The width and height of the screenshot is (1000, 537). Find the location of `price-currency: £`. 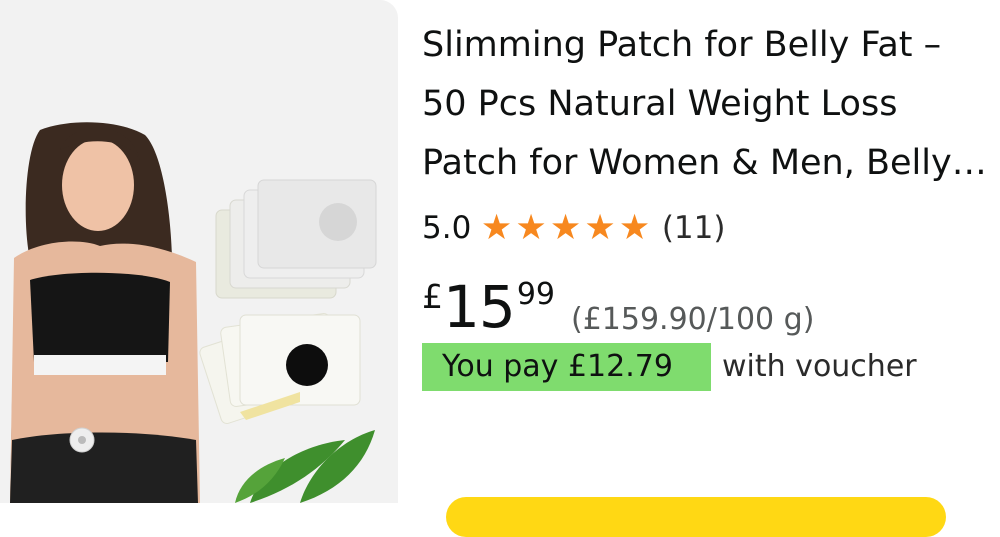

price-currency: £ is located at coordinates (432, 296).